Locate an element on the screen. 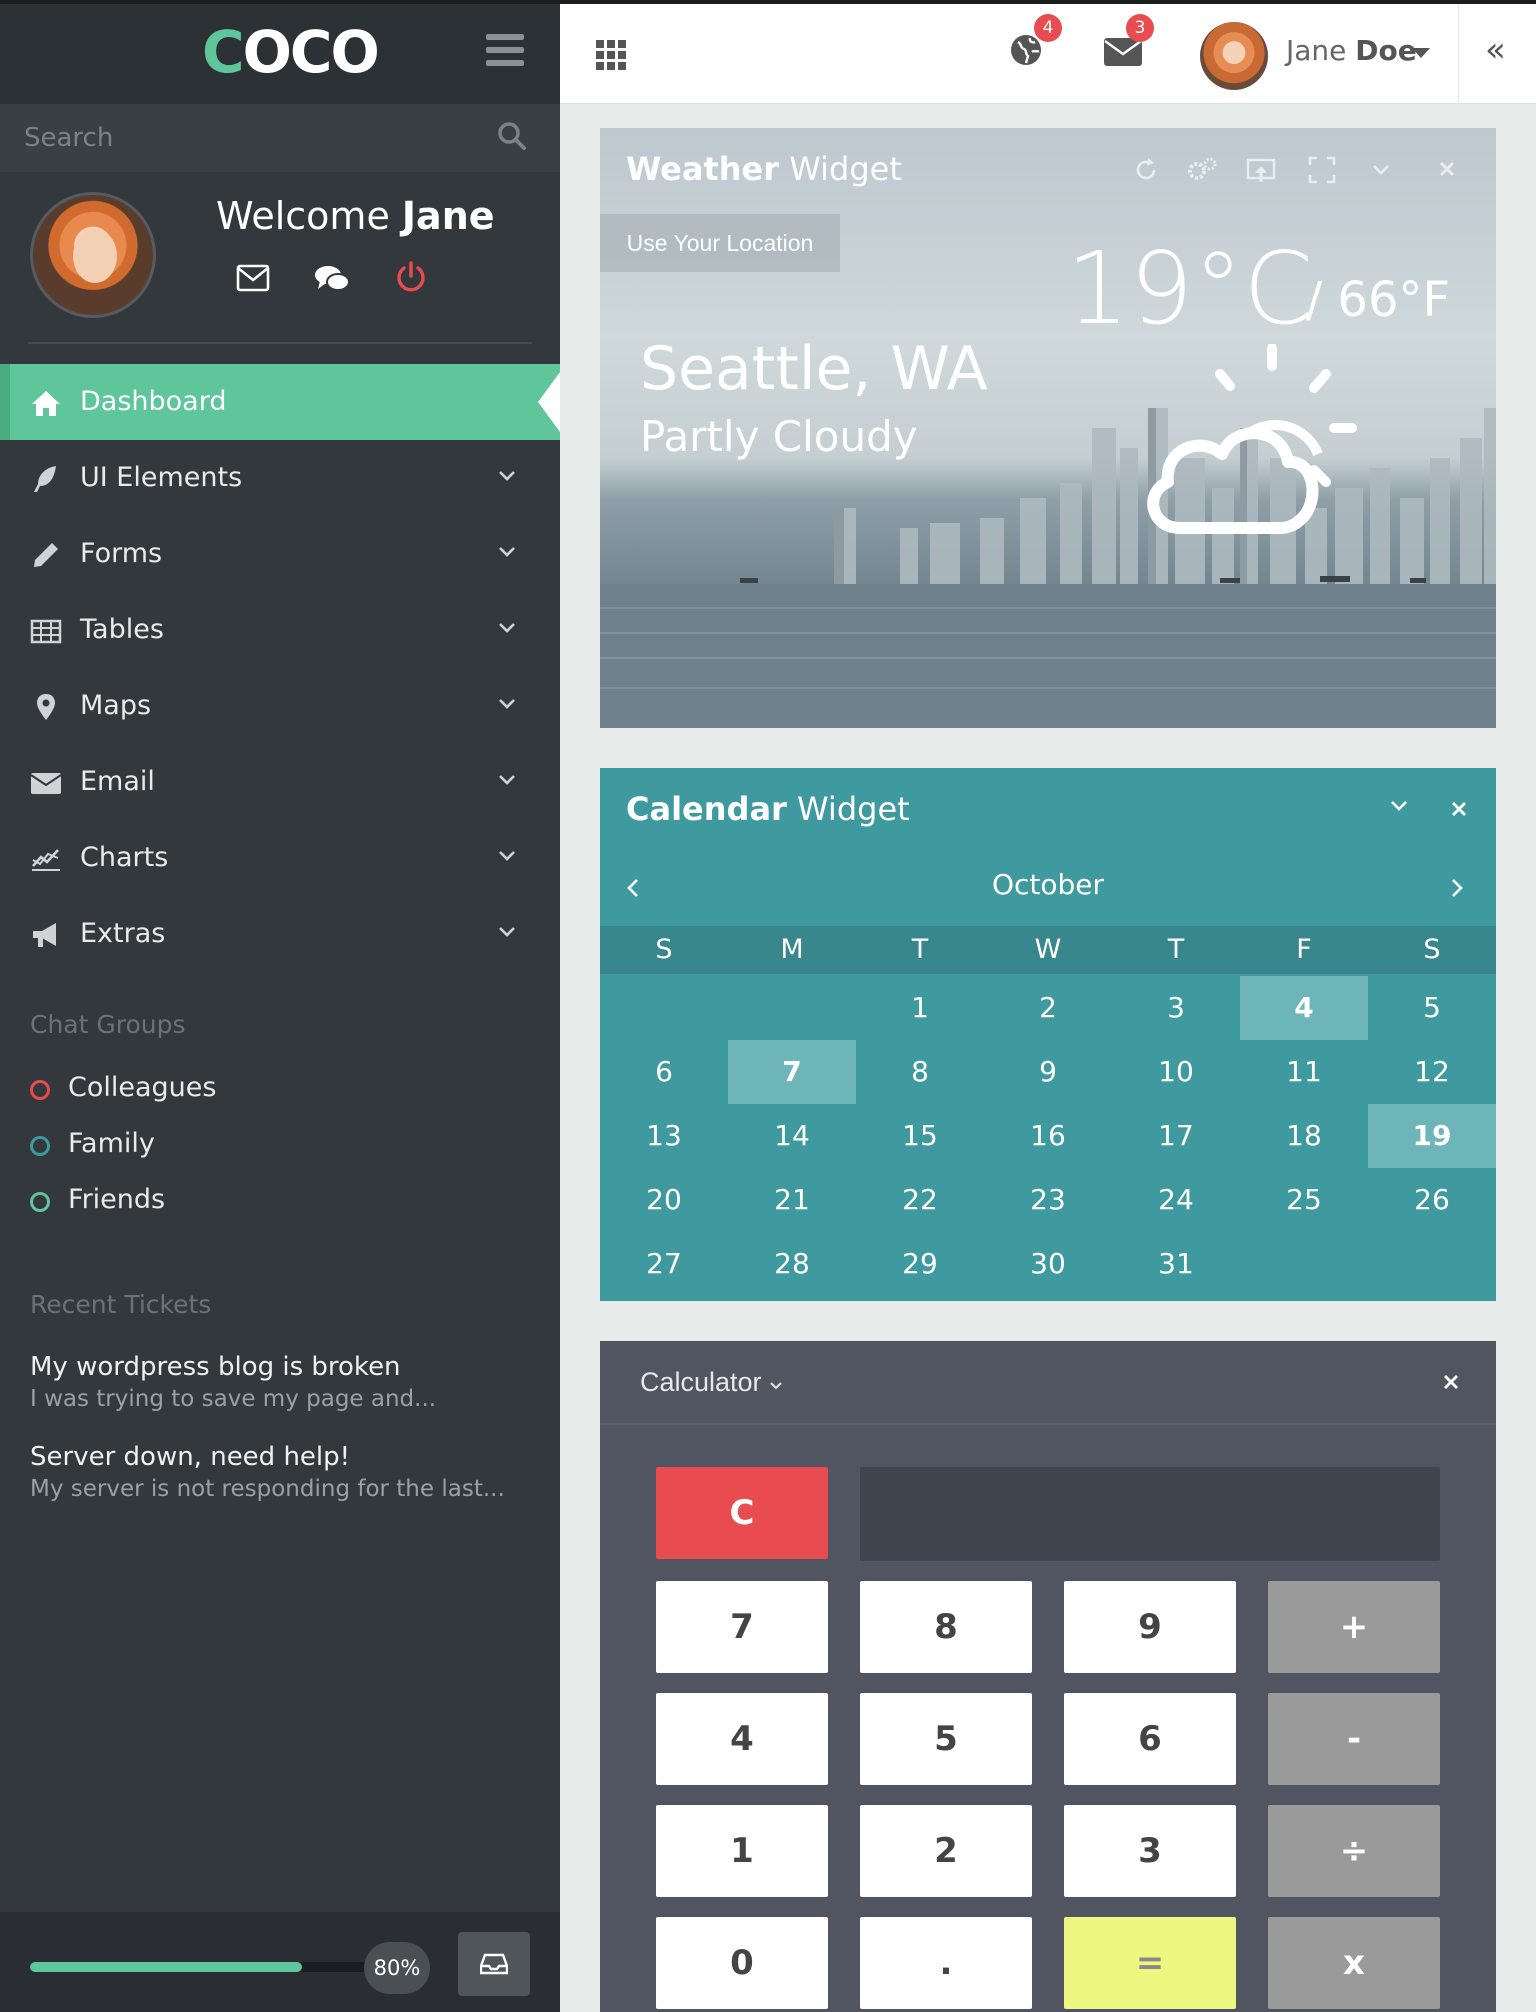 The image size is (1536, 2012). calendar-day: 29 is located at coordinates (920, 1264).